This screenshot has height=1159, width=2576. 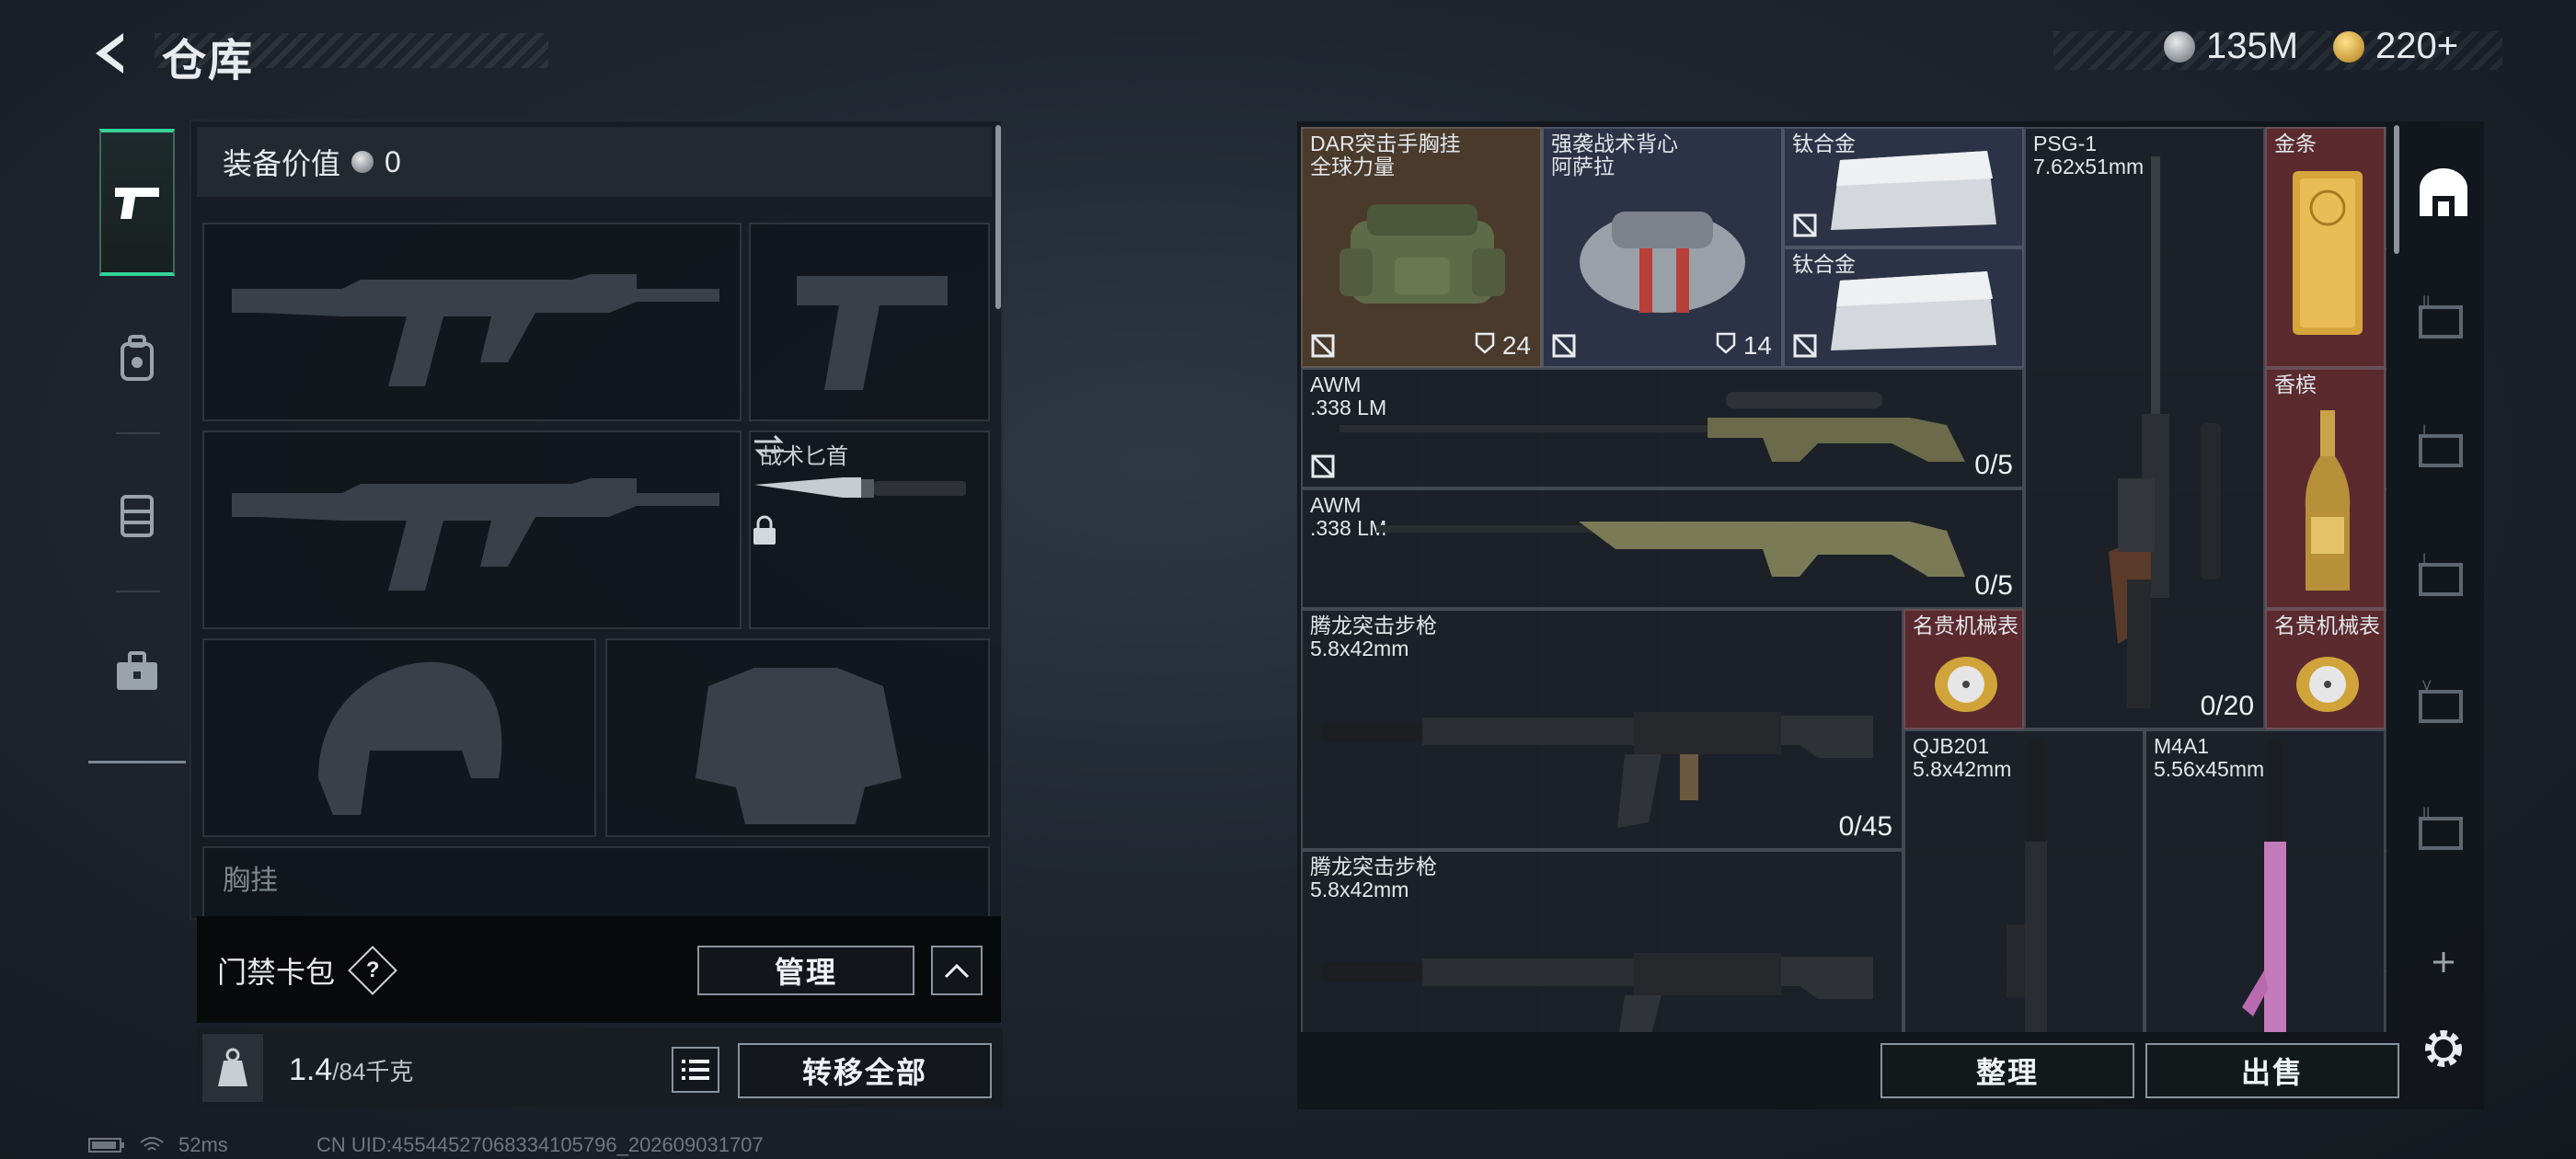 I want to click on item-m4a1: M4A1 5.56x45mm, so click(x=2265, y=880).